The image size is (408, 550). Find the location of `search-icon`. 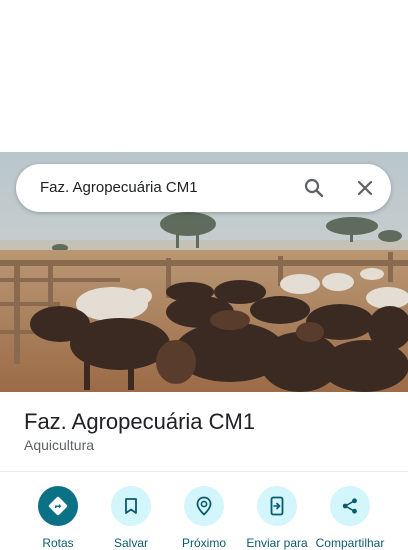

search-icon is located at coordinates (314, 188).